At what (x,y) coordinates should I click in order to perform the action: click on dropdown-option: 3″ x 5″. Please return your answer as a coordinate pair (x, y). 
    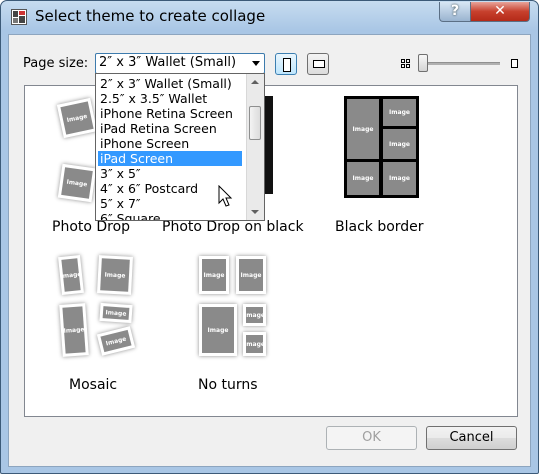
    Looking at the image, I should click on (170, 173).